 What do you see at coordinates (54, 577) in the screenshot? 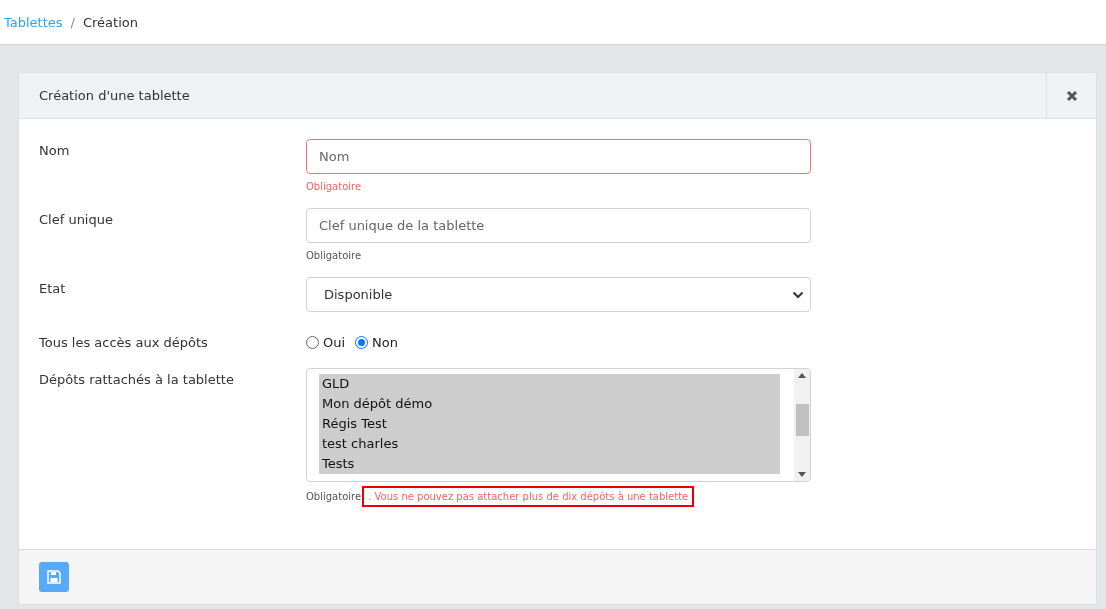
I see `save-button` at bounding box center [54, 577].